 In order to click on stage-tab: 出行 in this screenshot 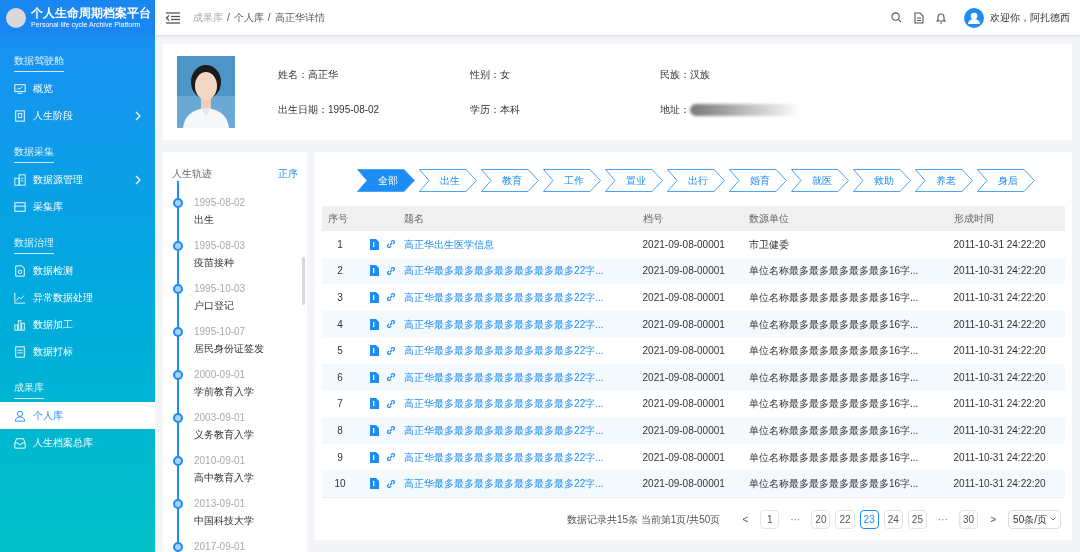, I will do `click(696, 180)`.